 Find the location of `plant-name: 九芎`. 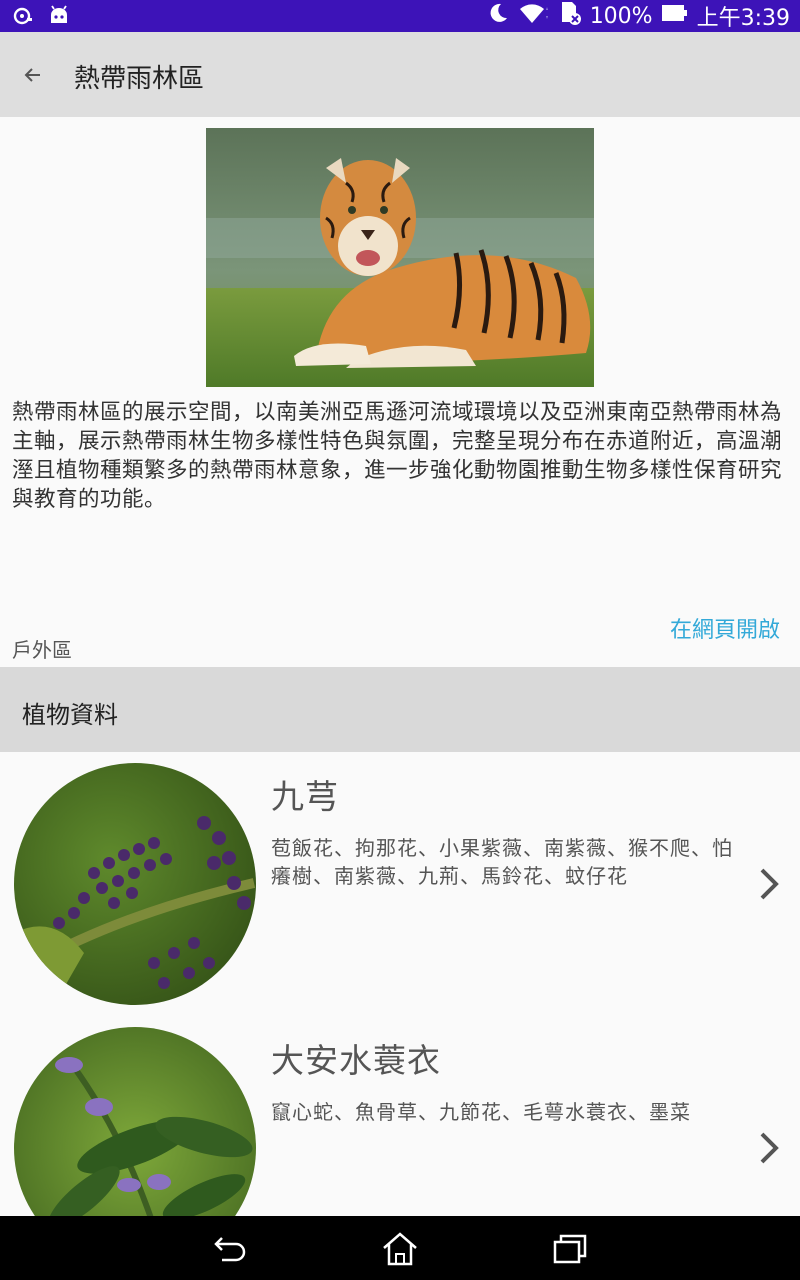

plant-name: 九芎 is located at coordinates (305, 796).